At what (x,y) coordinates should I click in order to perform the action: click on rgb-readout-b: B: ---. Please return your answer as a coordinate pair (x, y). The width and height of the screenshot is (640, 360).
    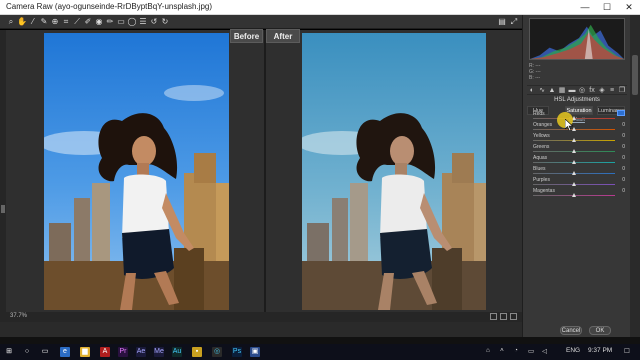
    Looking at the image, I should click on (535, 78).